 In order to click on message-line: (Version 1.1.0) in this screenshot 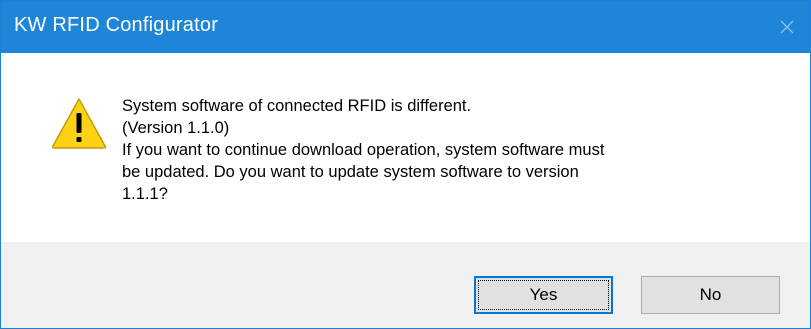, I will do `click(176, 128)`.